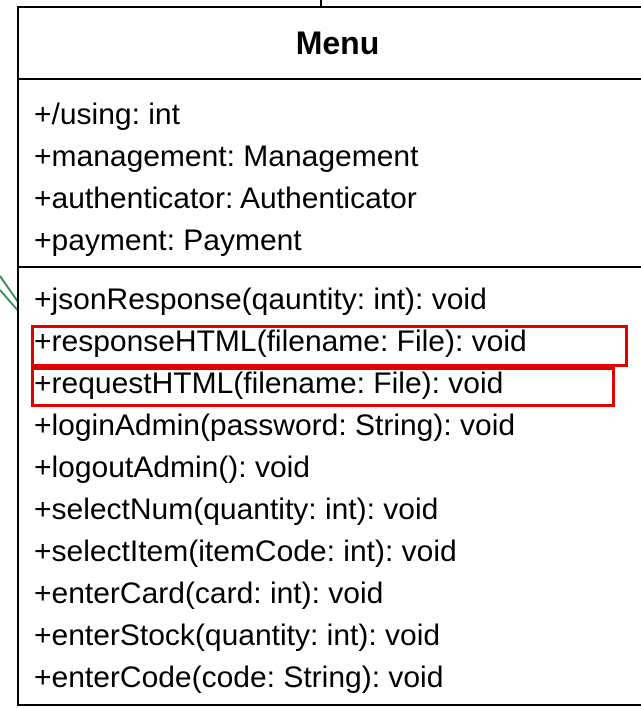 The width and height of the screenshot is (641, 708). Describe the element at coordinates (226, 156) in the screenshot. I see `attribute-management: +management: Management` at that location.